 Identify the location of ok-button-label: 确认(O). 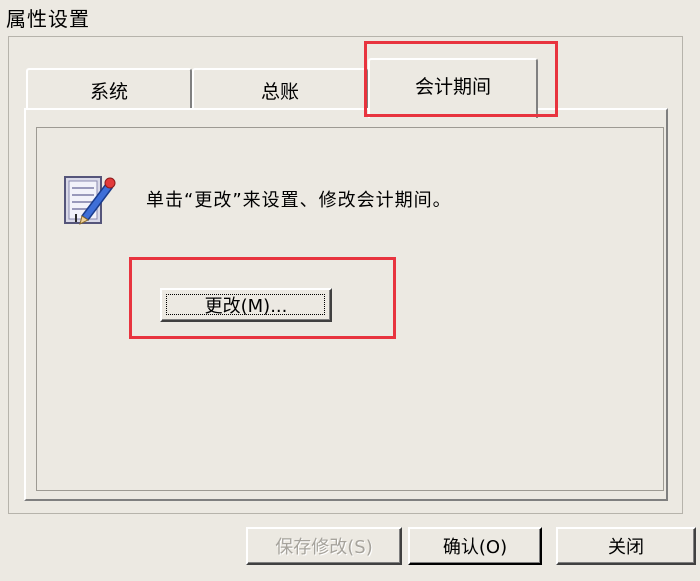
(475, 547).